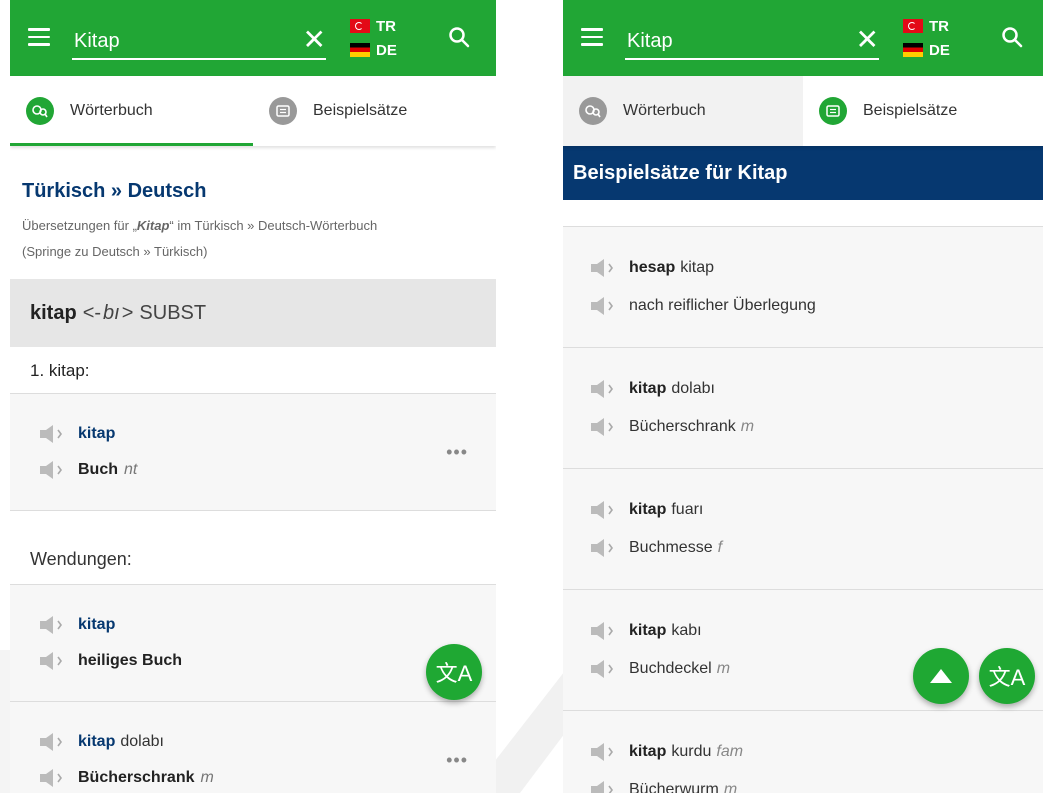 The width and height of the screenshot is (1043, 793). I want to click on tab-beispielsaetze-label: Beispielsätze, so click(910, 110).